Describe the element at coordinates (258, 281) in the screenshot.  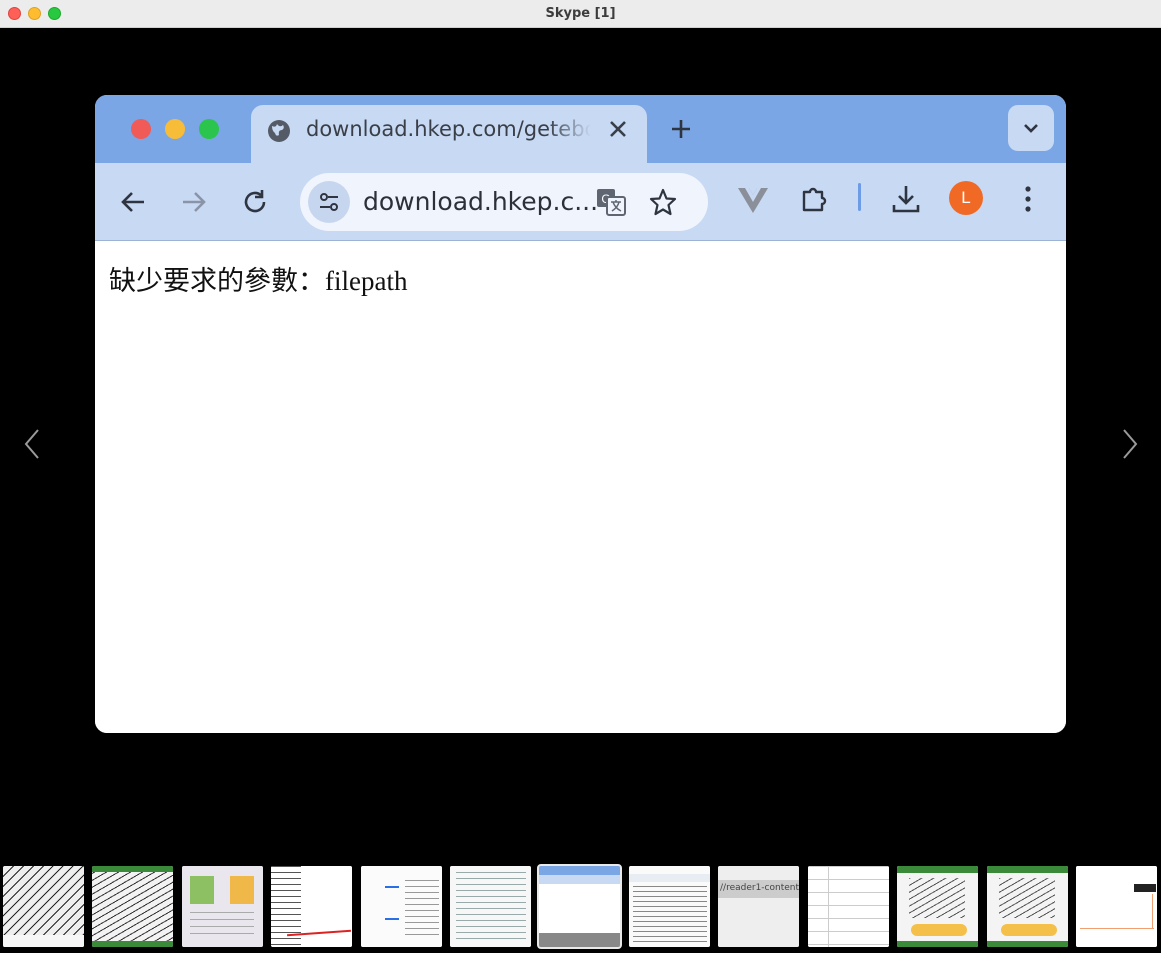
I see `error-message: 缺少要求的參數：filepath` at that location.